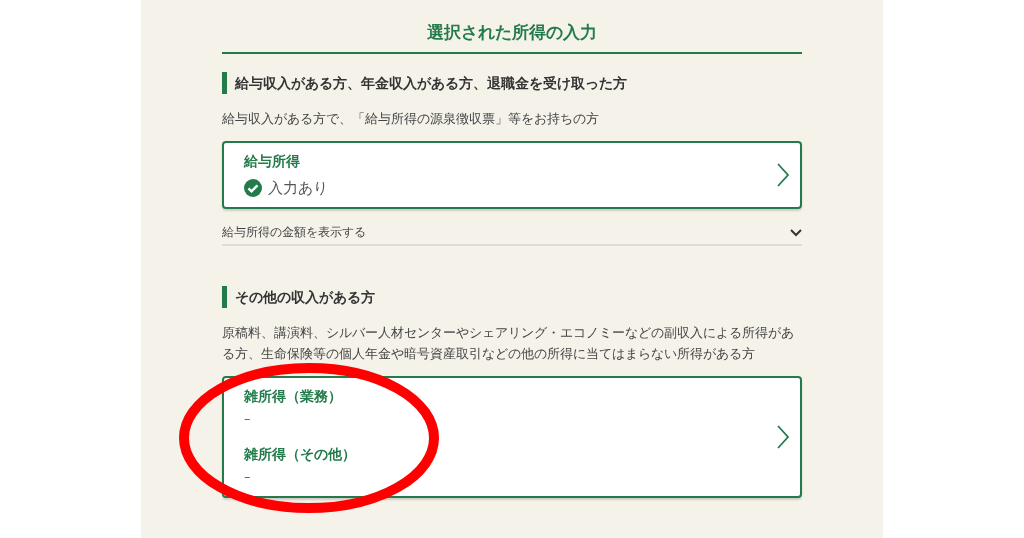 The width and height of the screenshot is (1024, 538). What do you see at coordinates (512, 83) in the screenshot?
I see `section-heading: 給与収入がある方、年金収入がある方、退職金を受け取った方` at bounding box center [512, 83].